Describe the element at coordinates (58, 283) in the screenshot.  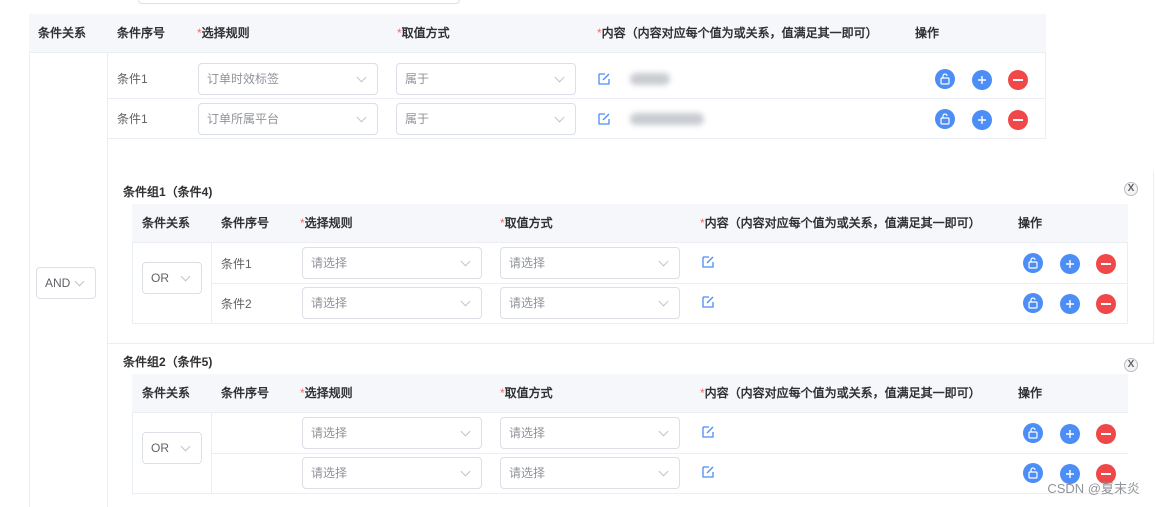
I see `relation-value: AND` at that location.